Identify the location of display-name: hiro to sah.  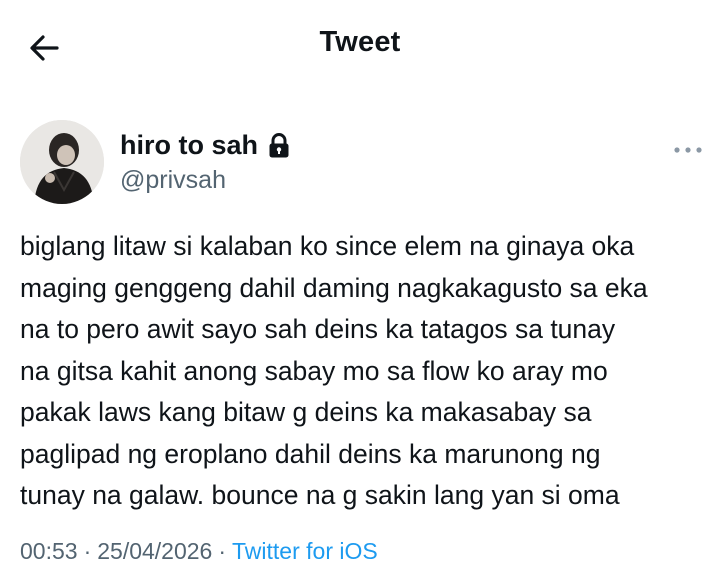
(189, 145).